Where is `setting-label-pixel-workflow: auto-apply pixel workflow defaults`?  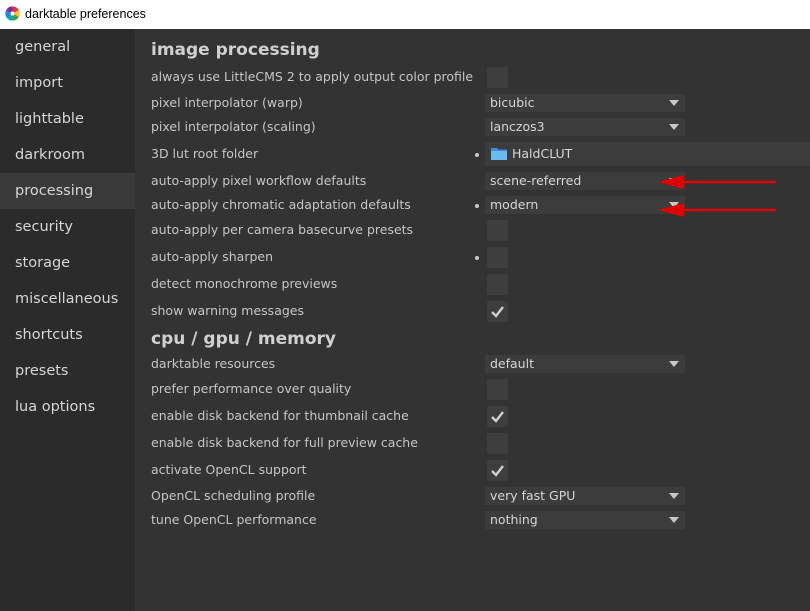
setting-label-pixel-workflow: auto-apply pixel workflow defaults is located at coordinates (259, 180).